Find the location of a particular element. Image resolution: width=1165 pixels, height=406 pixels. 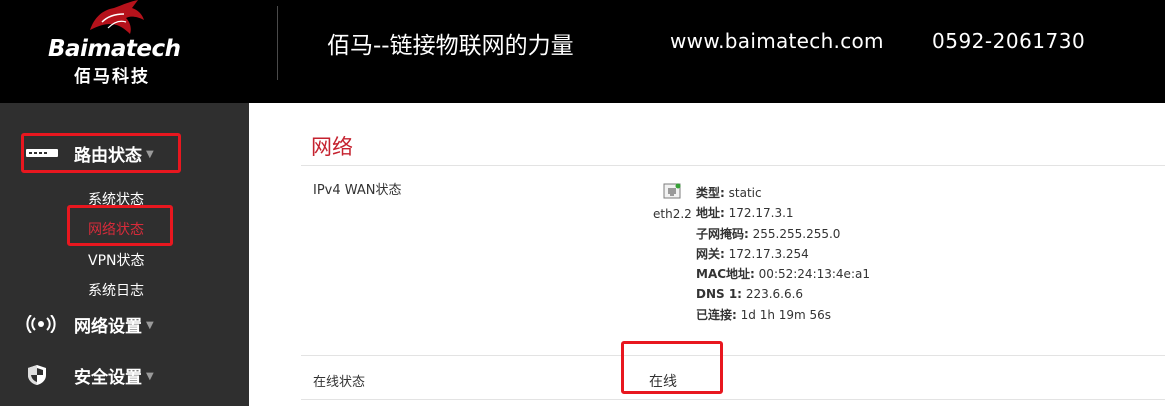

wan-field-netmask: 子网掩码: 255.255.255.0 is located at coordinates (768, 233).